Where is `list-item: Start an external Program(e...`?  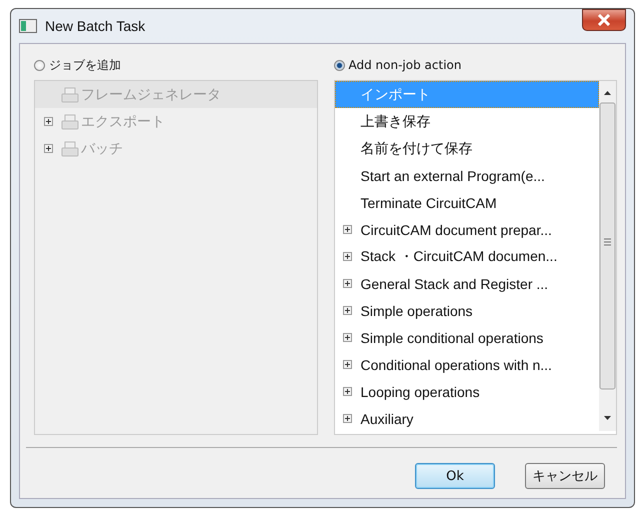 list-item: Start an external Program(e... is located at coordinates (466, 175).